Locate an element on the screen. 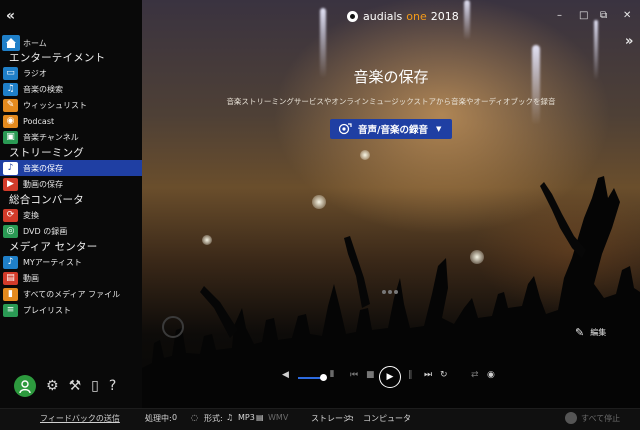 Image resolution: width=640 pixels, height=430 pixels. app-brand: audials one 2018 is located at coordinates (403, 16).